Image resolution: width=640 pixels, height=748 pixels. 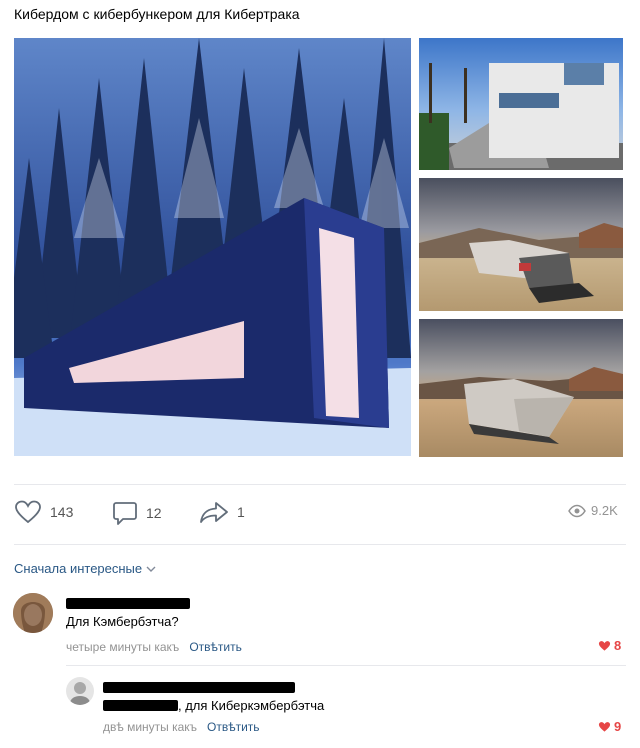 I want to click on comment-like-count: 8, so click(x=618, y=645).